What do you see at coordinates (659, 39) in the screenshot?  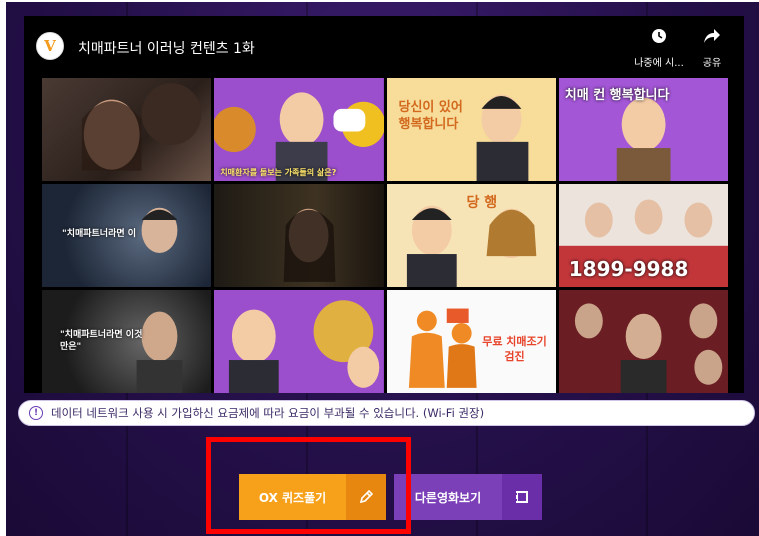 I see `clock-icon` at bounding box center [659, 39].